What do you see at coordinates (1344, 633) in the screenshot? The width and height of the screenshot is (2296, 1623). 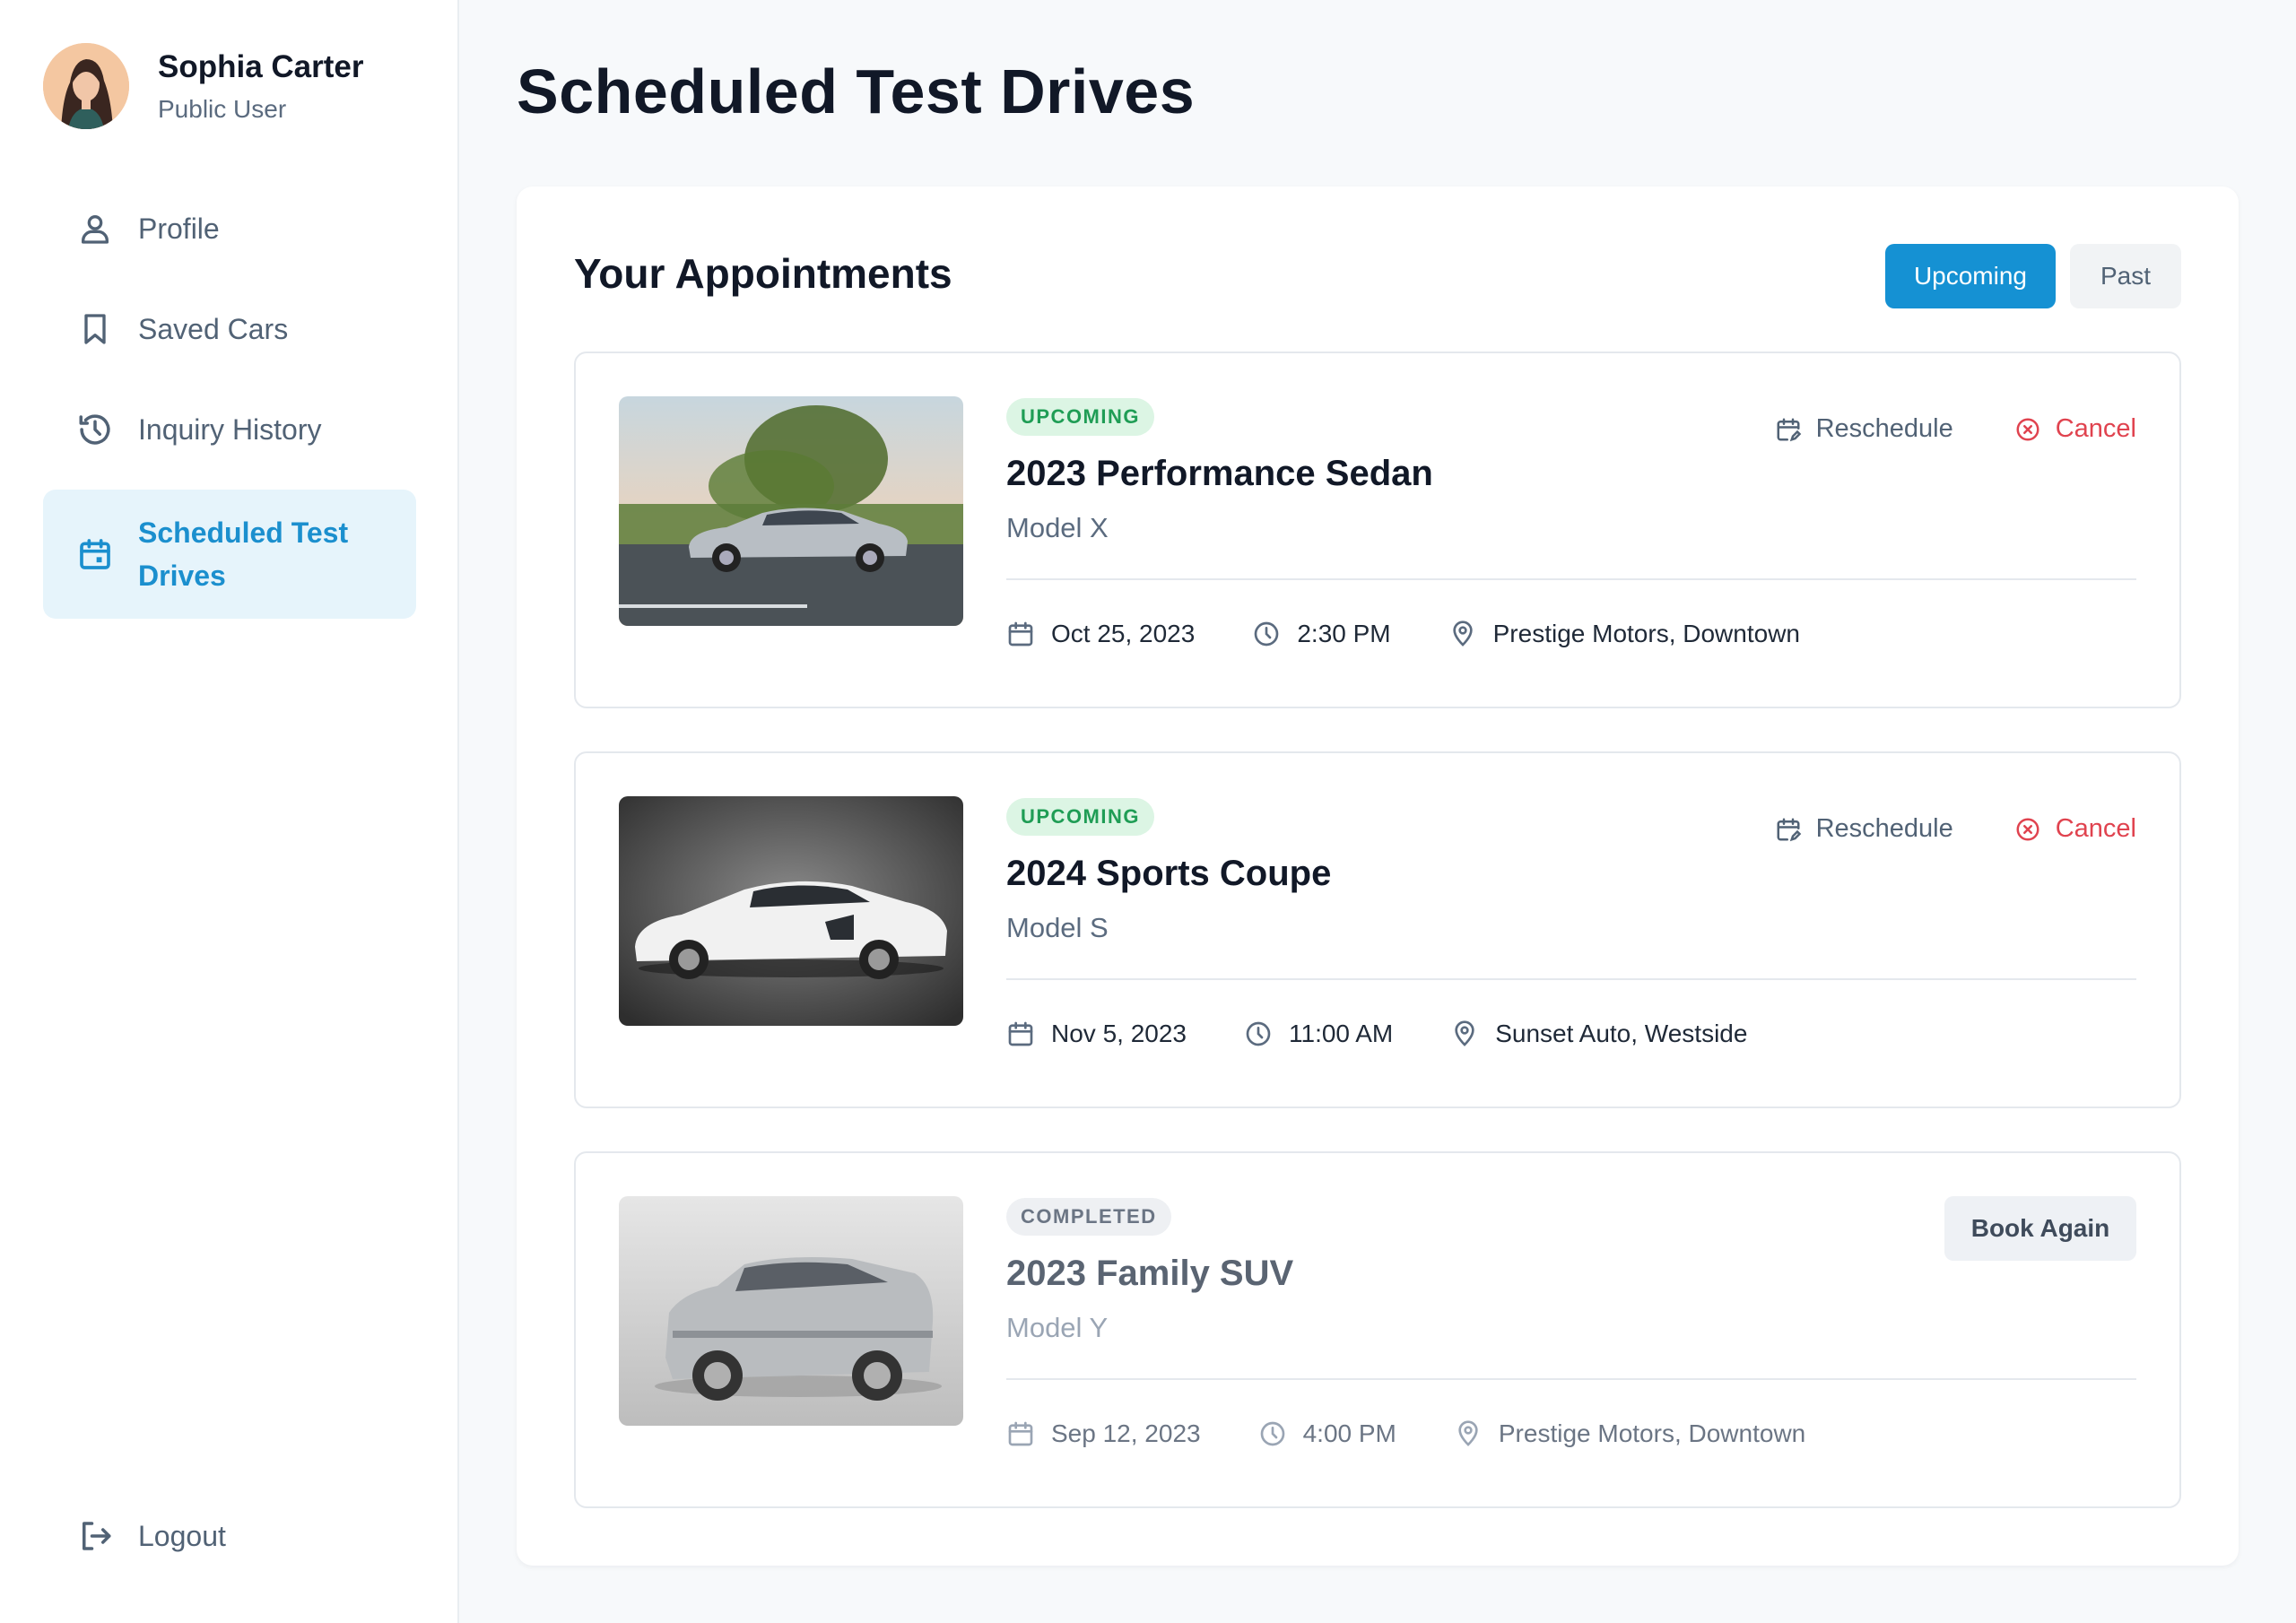 I see `appointment-time: 2:30 PM` at bounding box center [1344, 633].